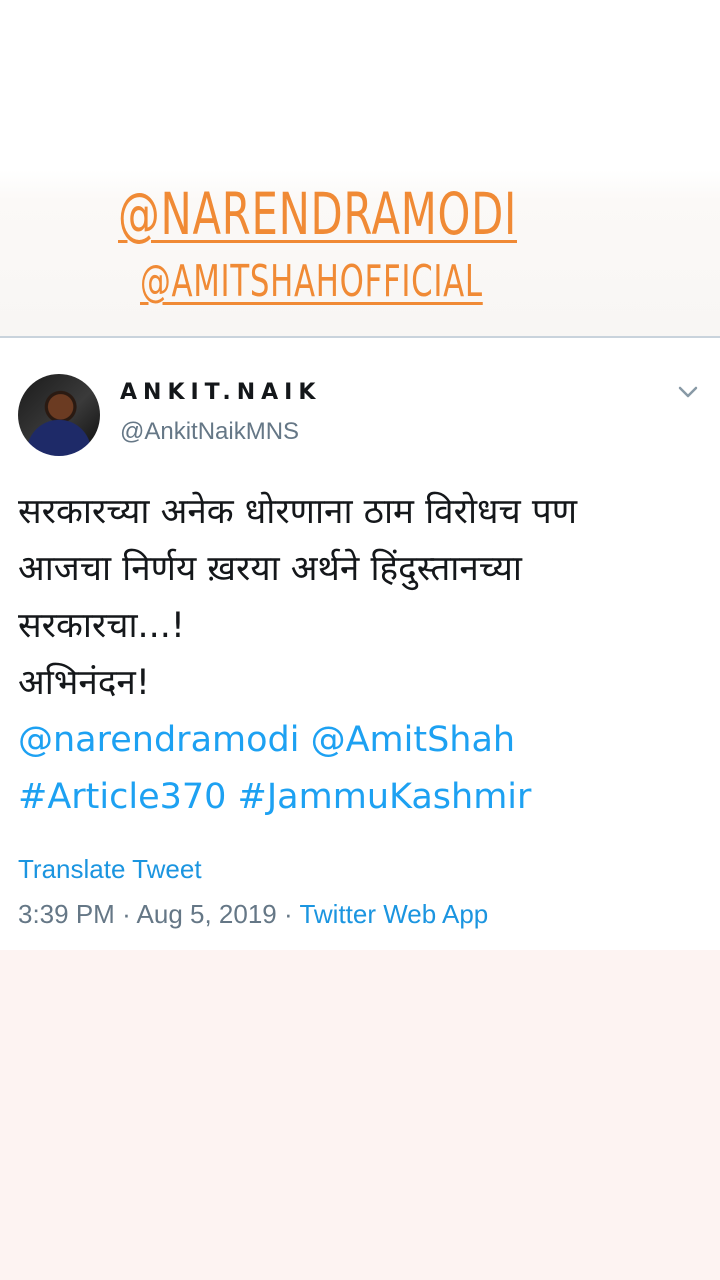  Describe the element at coordinates (363, 740) in the screenshot. I see `tweet-mentions-link: @narendramodi @AmitShah` at that location.